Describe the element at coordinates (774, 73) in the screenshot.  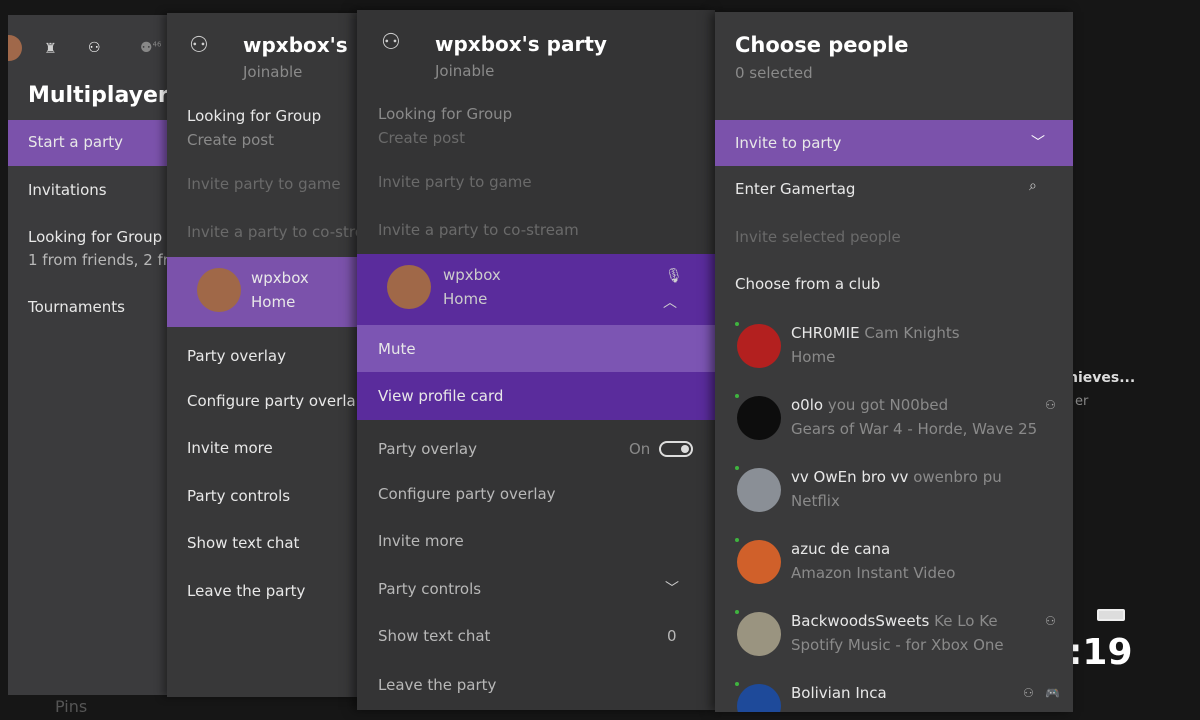
I see `selected-count: 0 selected` at that location.